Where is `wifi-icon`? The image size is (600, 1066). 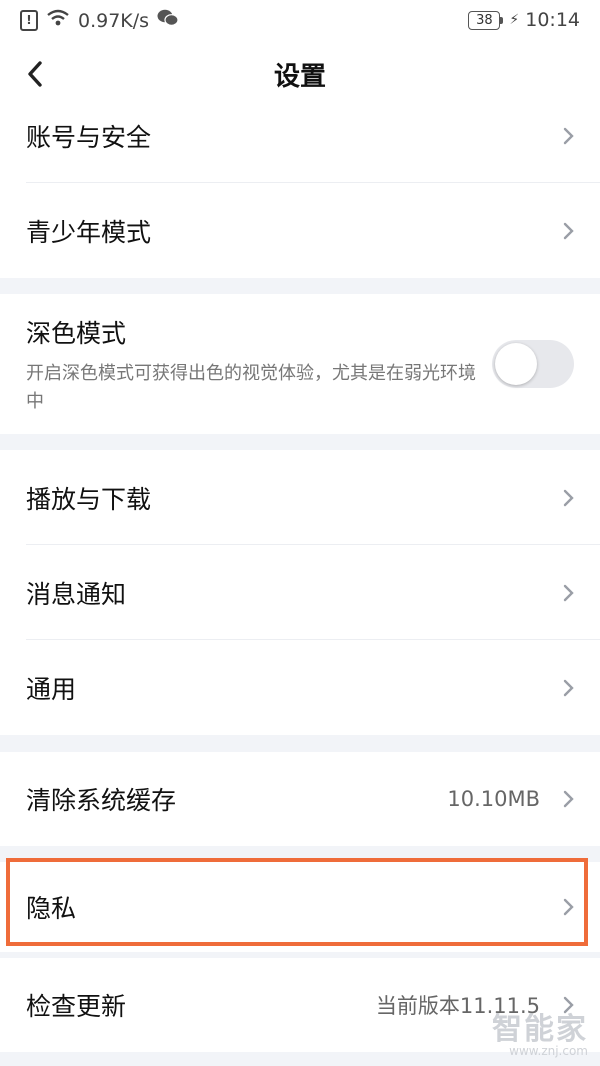 wifi-icon is located at coordinates (58, 20).